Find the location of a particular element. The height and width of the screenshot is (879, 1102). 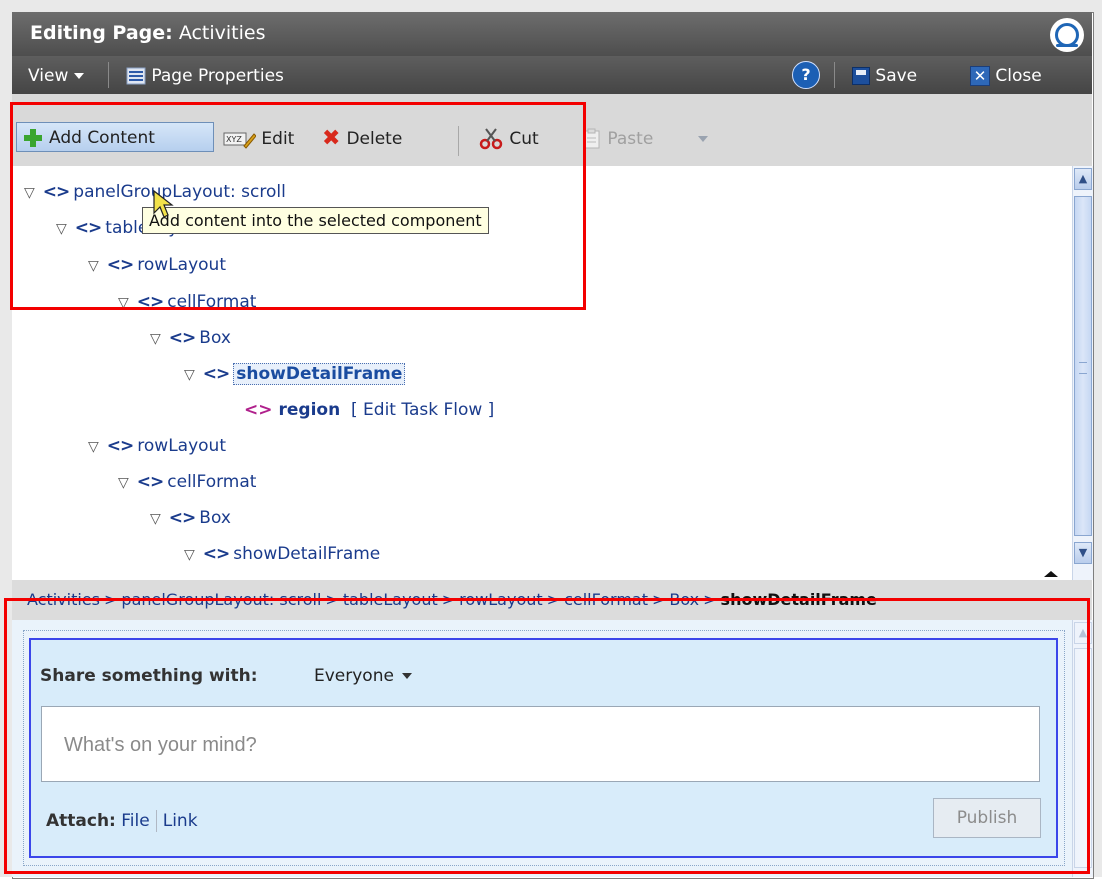

paste-label: Paste is located at coordinates (630, 139).